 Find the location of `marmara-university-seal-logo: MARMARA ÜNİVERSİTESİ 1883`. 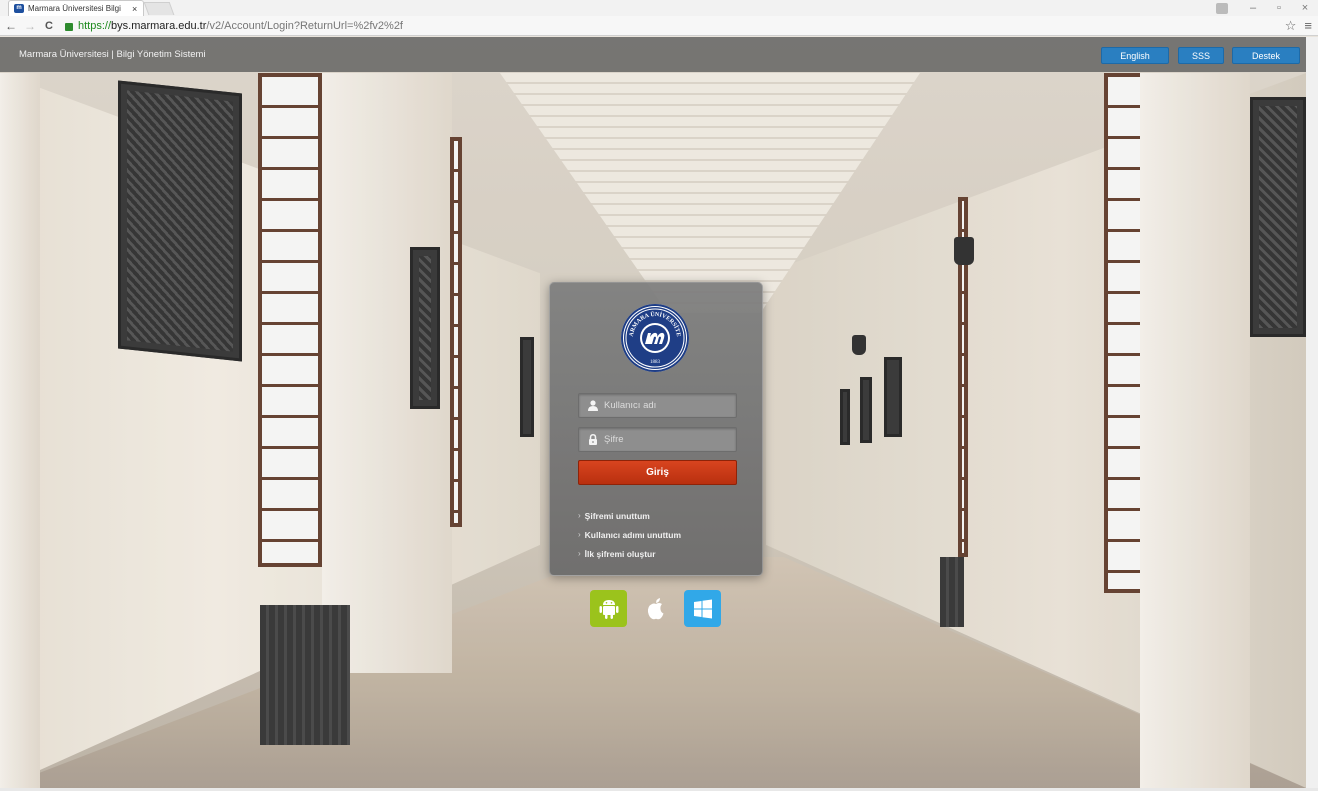

marmara-university-seal-logo: MARMARA ÜNİVERSİTESİ 1883 is located at coordinates (655, 338).